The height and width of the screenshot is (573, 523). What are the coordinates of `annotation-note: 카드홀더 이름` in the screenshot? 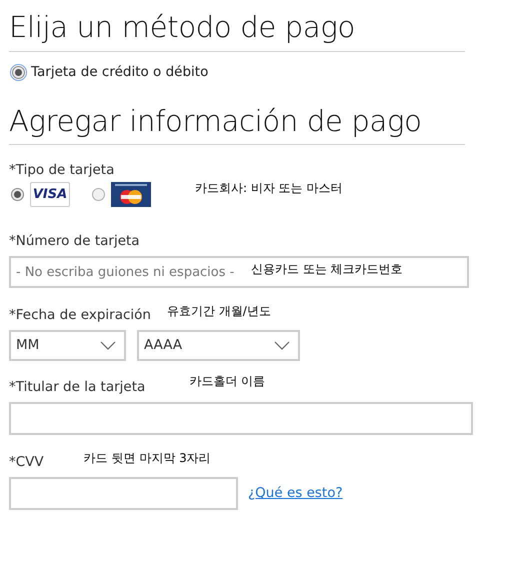 It's located at (227, 381).